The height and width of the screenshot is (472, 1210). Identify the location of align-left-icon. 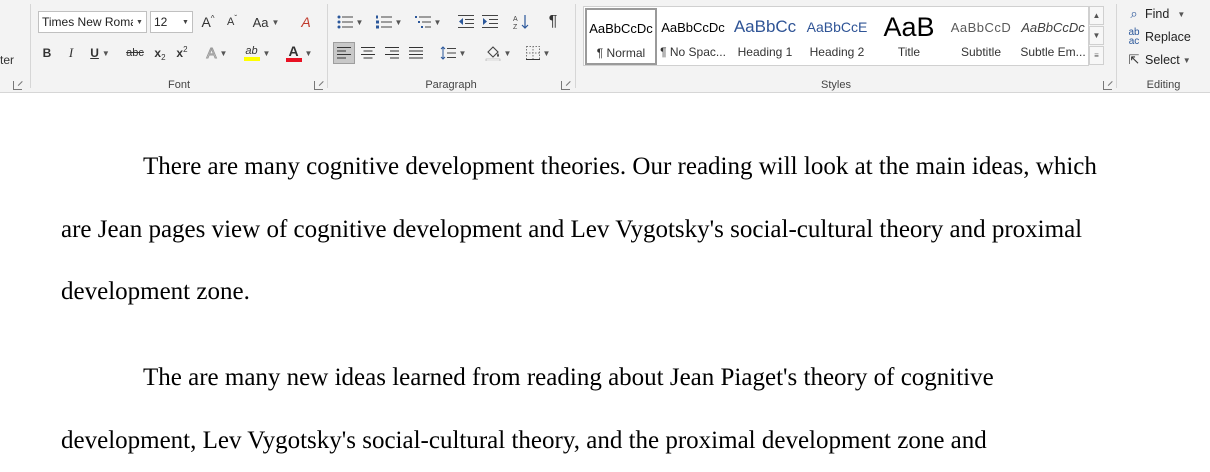
(344, 53).